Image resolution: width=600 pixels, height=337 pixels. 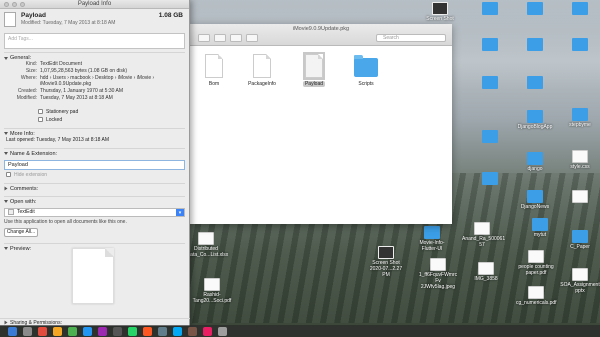 What do you see at coordinates (536, 263) in the screenshot?
I see `desktop-icon-people-counting-paper: people counting paper.pdf` at bounding box center [536, 263].